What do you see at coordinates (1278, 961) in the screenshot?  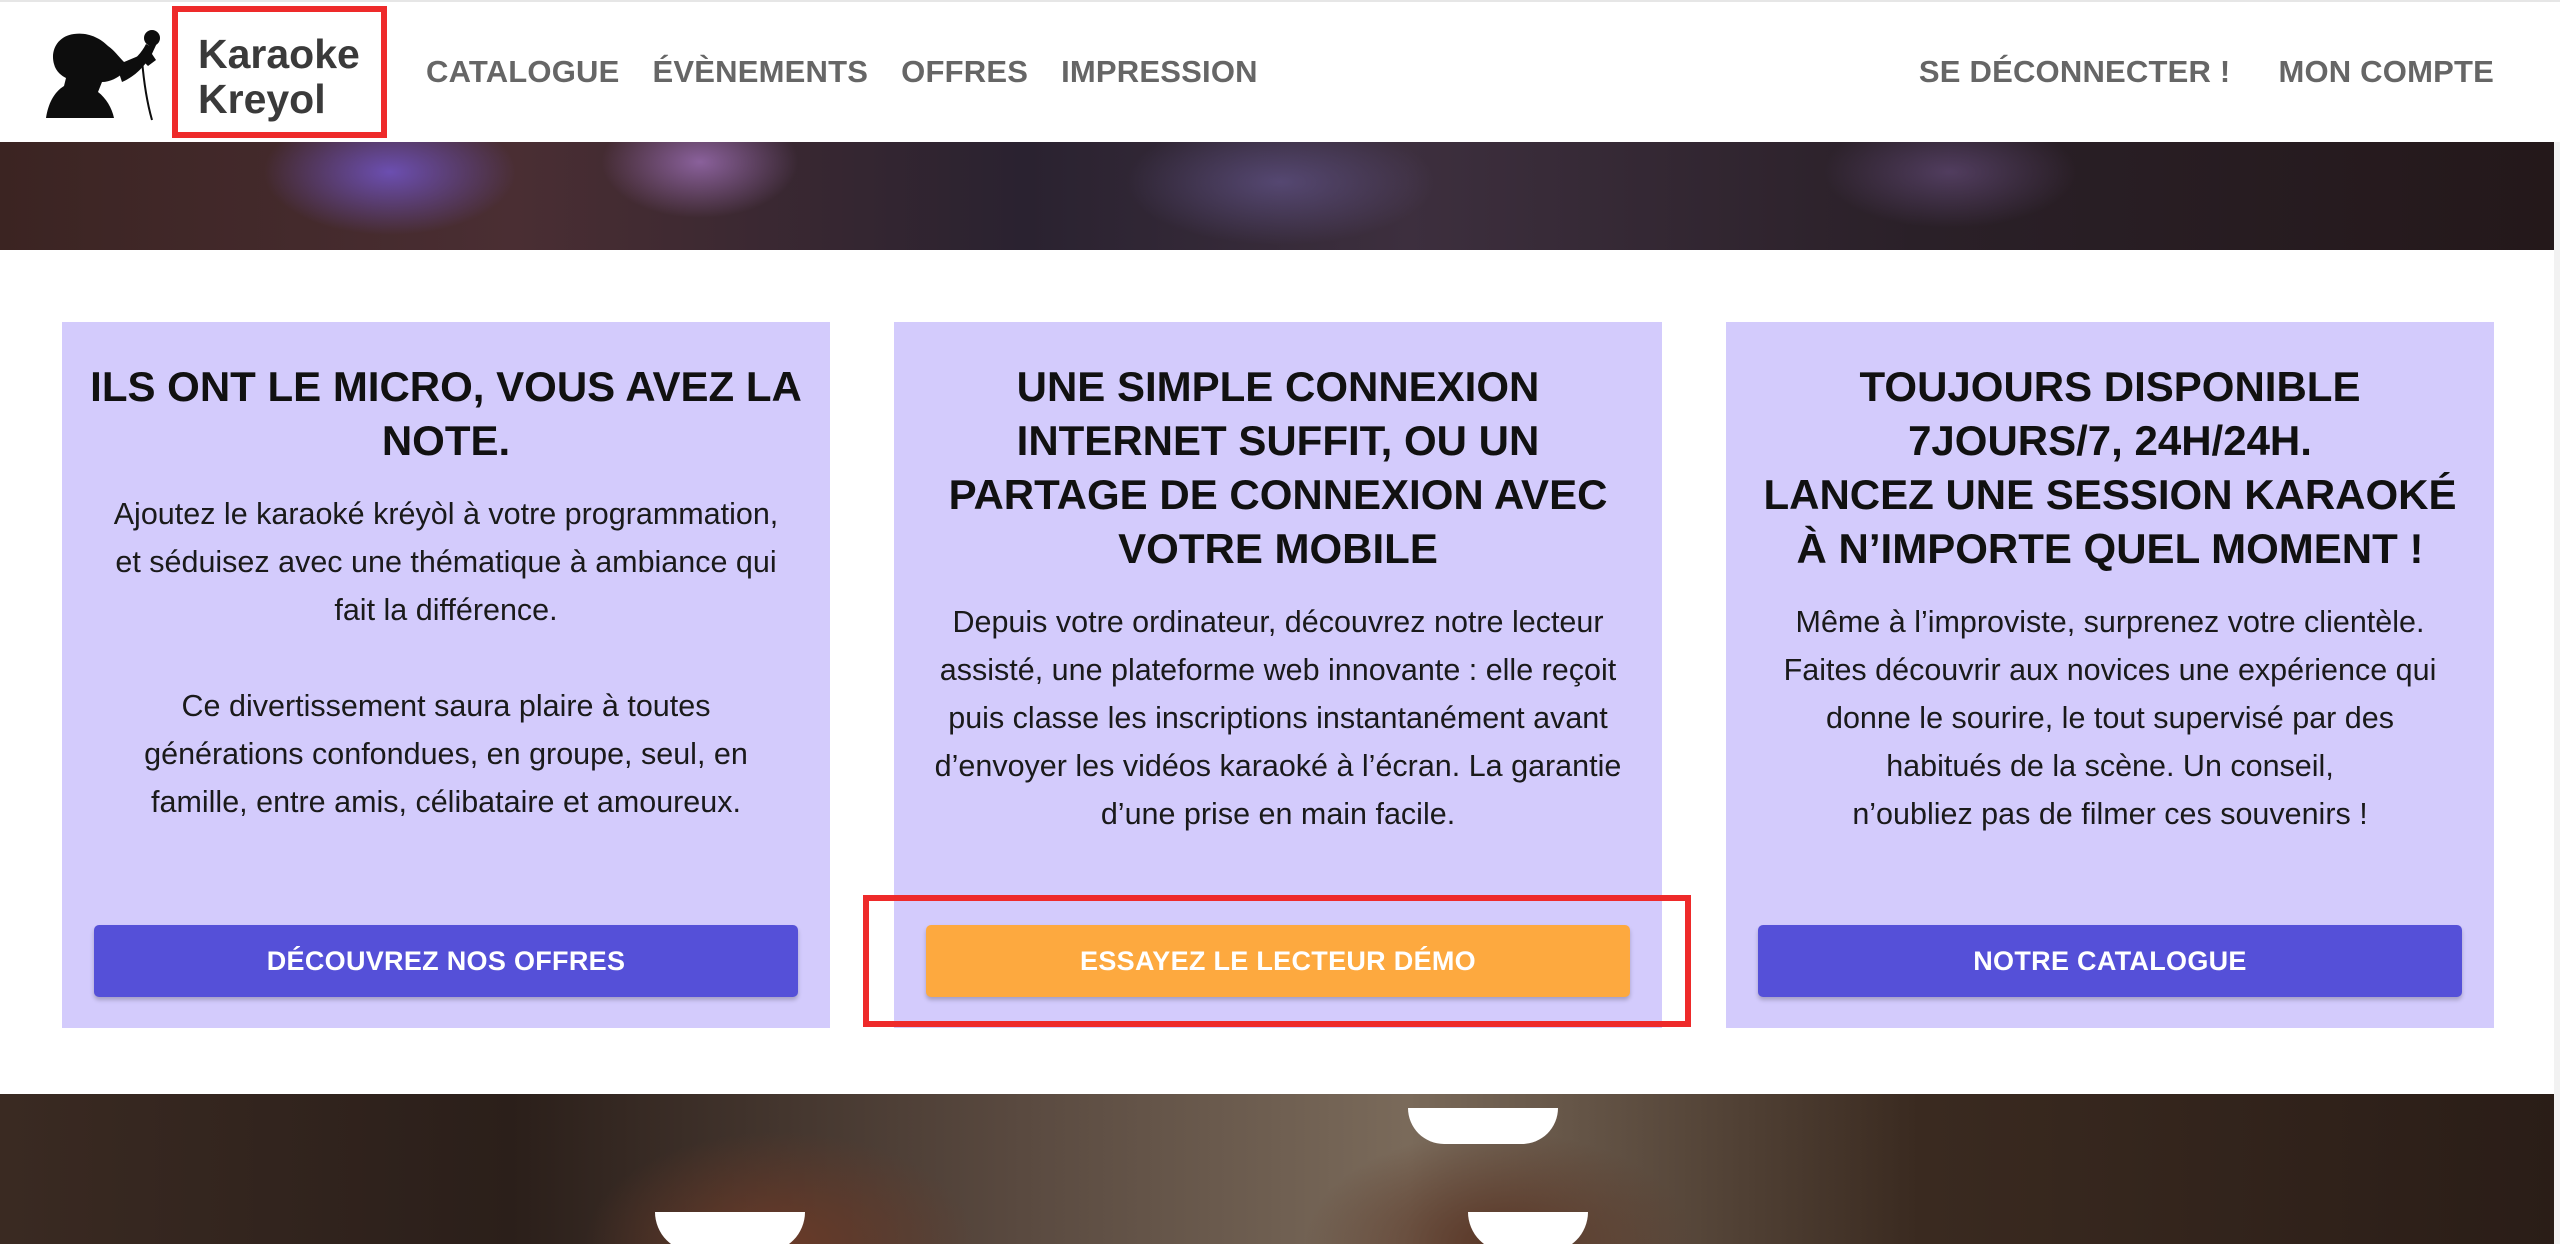 I see `try-demo-player-button: ESSAYEZ LE LECTEUR DÉMO` at bounding box center [1278, 961].